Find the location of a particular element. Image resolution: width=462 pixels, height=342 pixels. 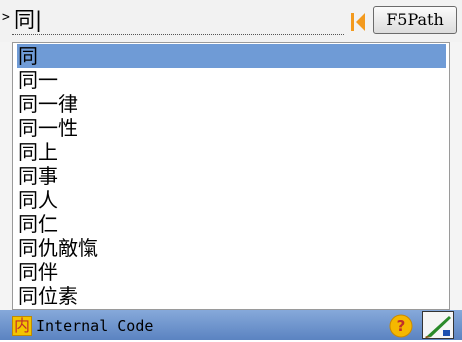

candidate-item: 同人 is located at coordinates (231, 200).